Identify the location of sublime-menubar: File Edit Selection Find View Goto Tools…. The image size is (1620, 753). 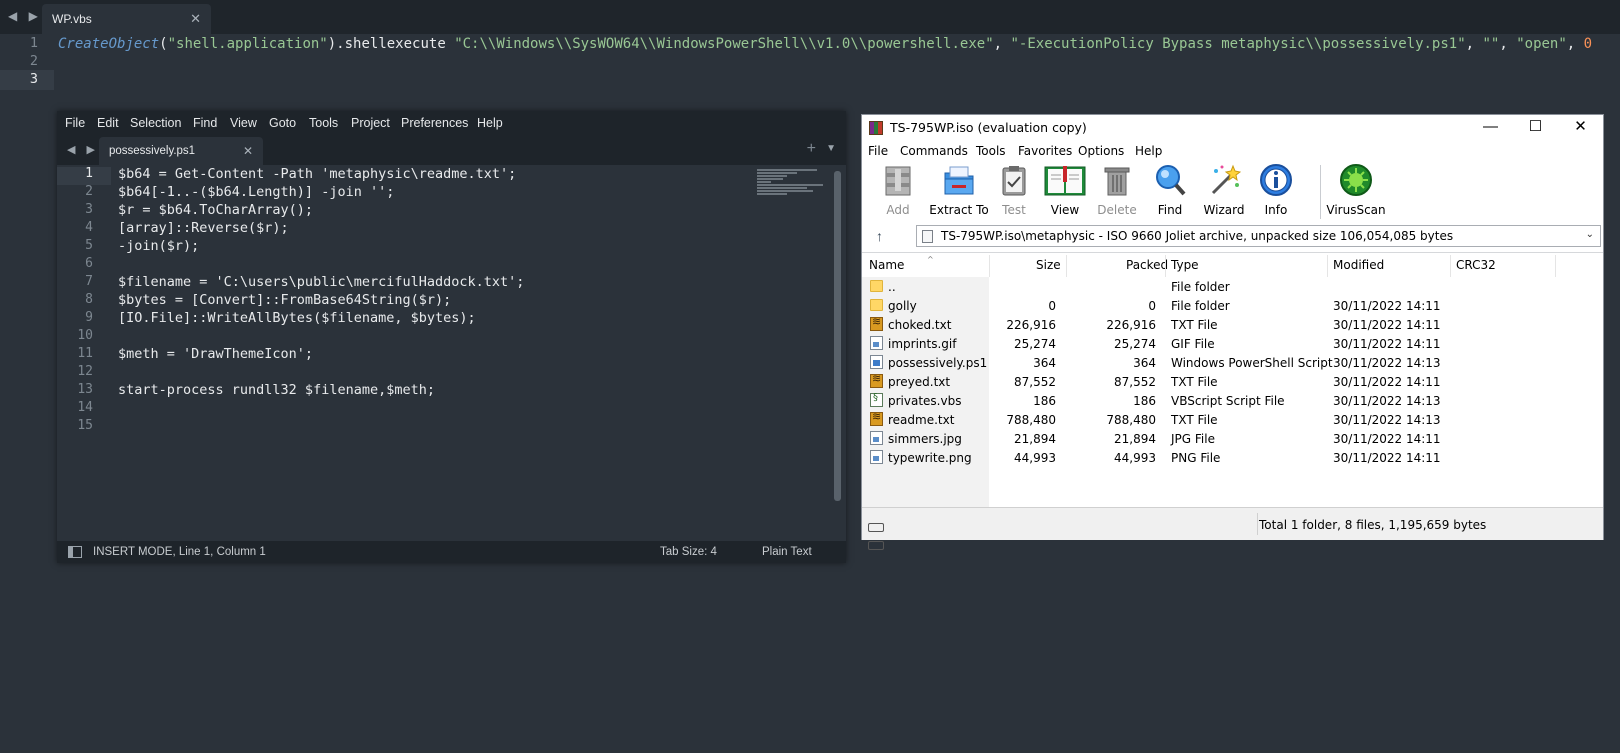
(451, 123).